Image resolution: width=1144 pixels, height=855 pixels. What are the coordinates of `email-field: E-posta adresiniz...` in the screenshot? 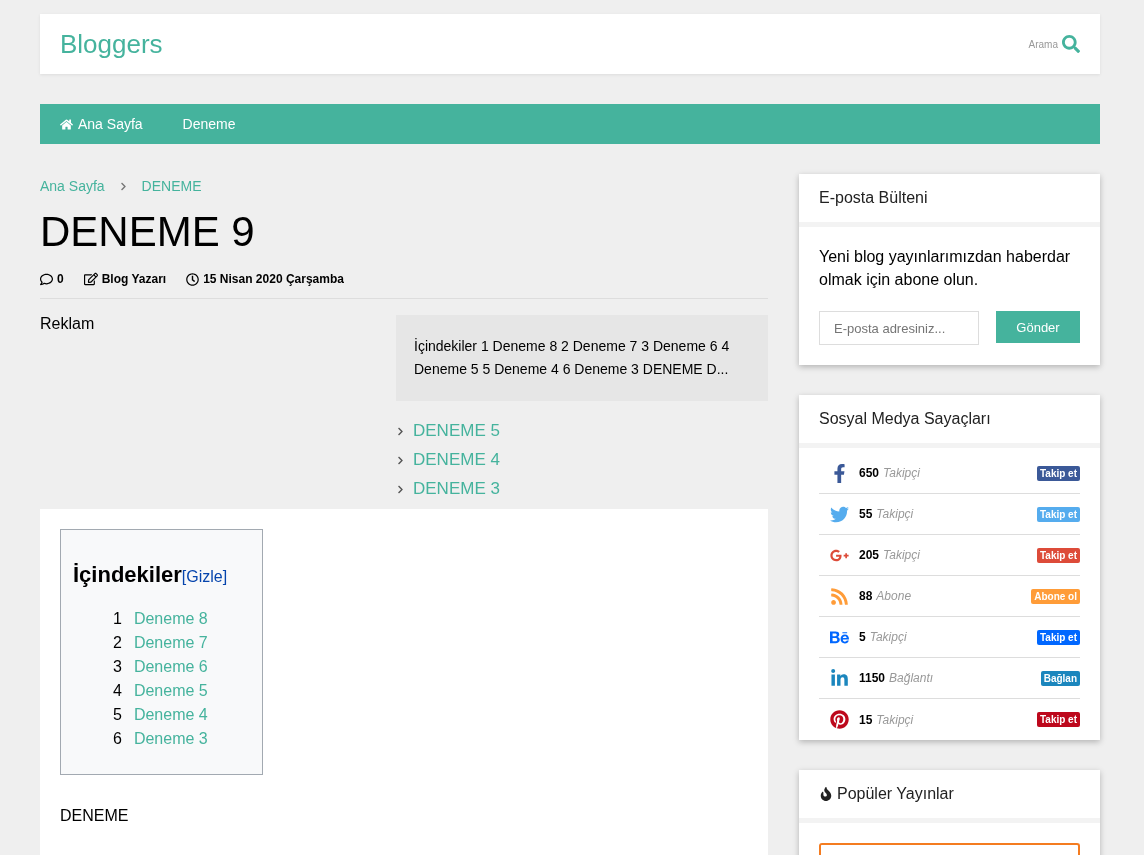 It's located at (899, 328).